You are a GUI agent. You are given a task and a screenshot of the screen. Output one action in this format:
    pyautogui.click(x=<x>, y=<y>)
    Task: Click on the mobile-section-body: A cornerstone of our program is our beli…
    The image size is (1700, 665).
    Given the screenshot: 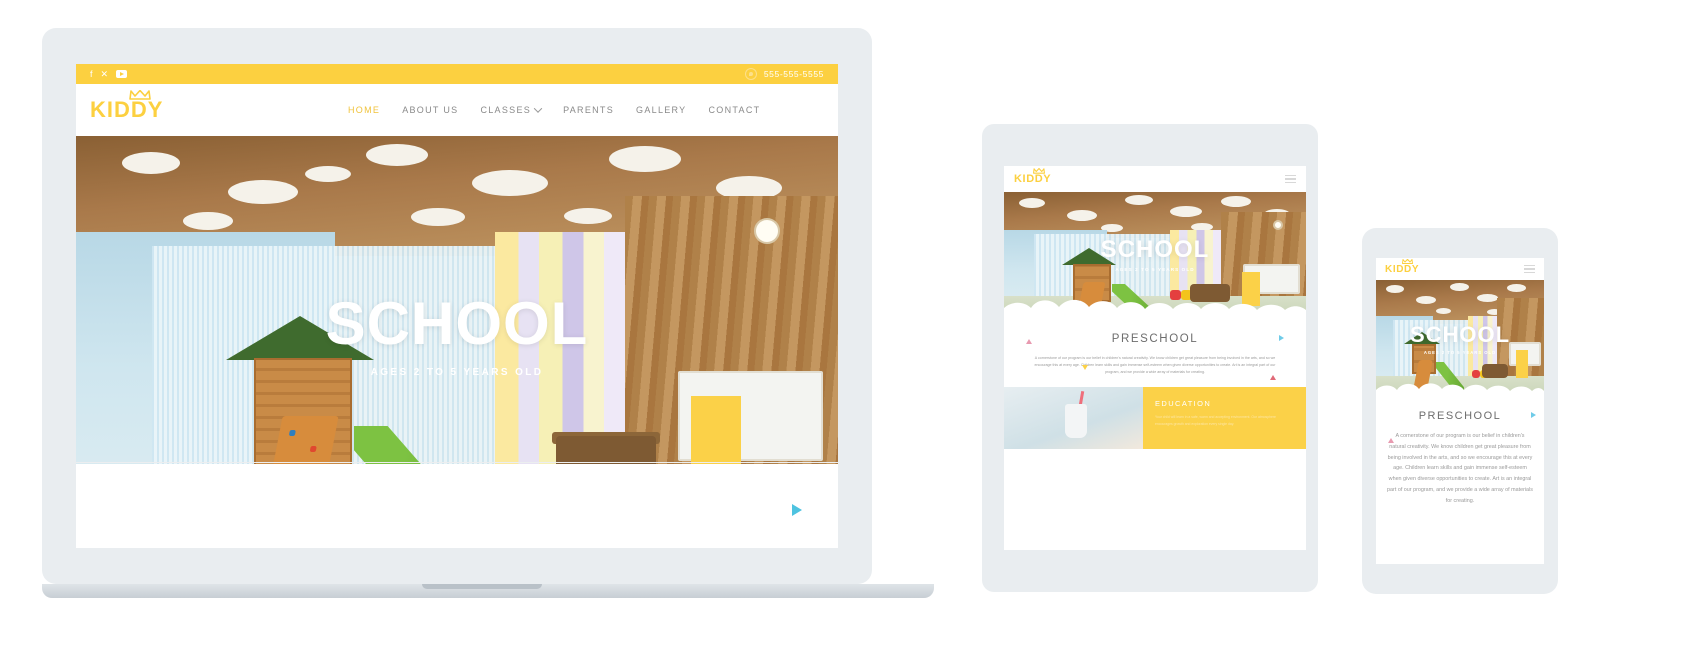 What is the action you would take?
    pyautogui.click(x=1460, y=468)
    